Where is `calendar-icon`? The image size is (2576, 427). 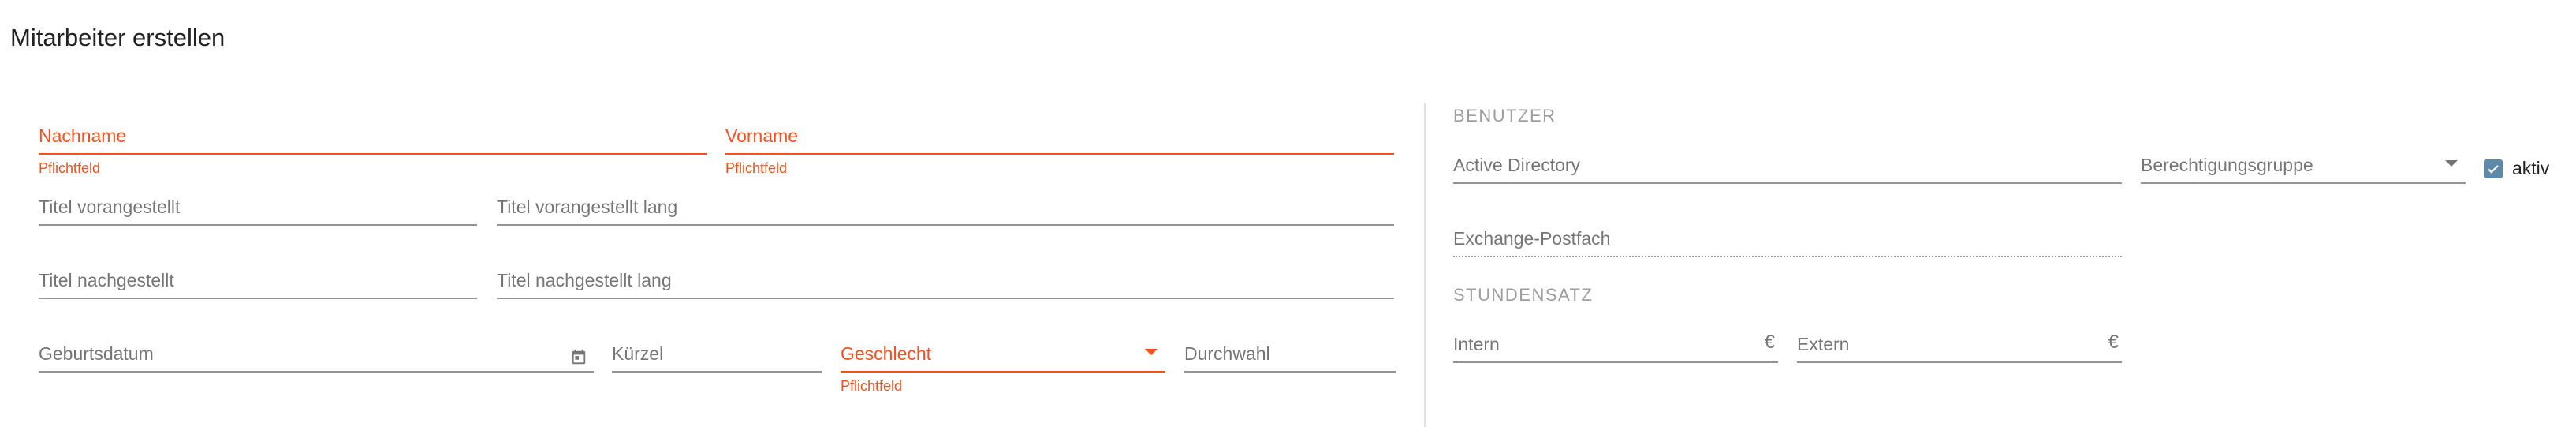
calendar-icon is located at coordinates (578, 358).